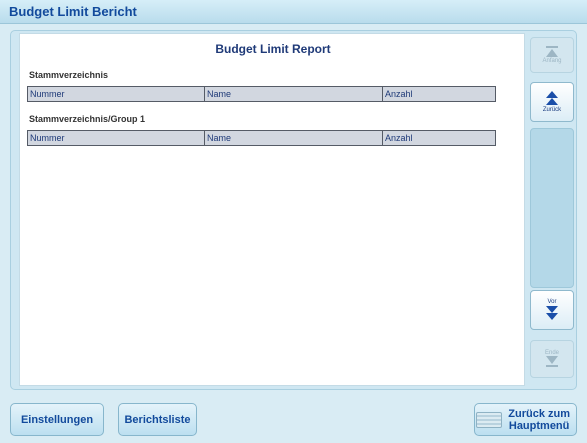 This screenshot has height=443, width=587. I want to click on up-arrow-icon, so click(552, 98).